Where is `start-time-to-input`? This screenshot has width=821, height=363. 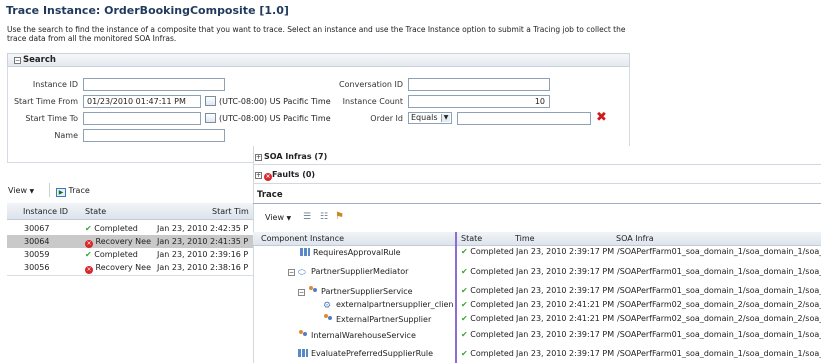 start-time-to-input is located at coordinates (142, 118).